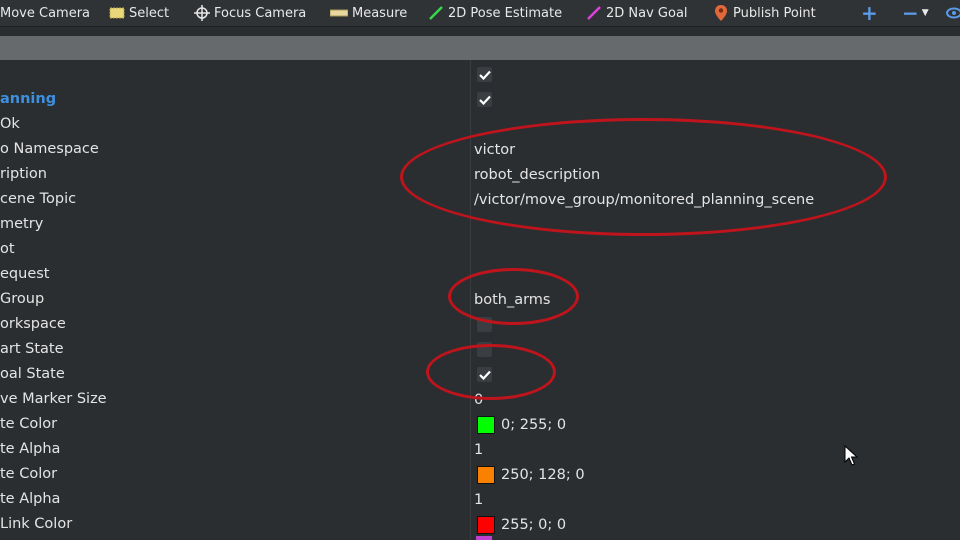 The height and width of the screenshot is (540, 960). I want to click on marker-size-value: 0, so click(478, 399).